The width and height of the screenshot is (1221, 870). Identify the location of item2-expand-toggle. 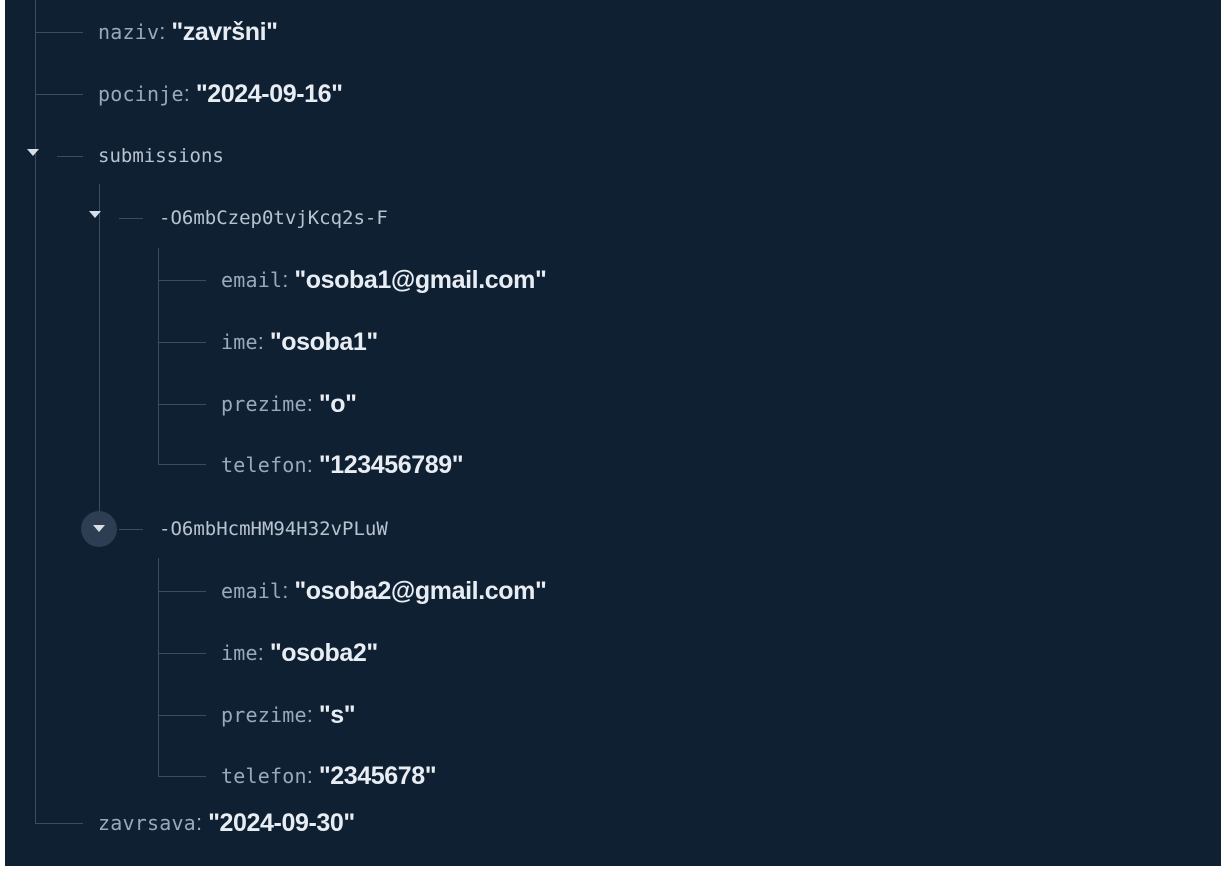
(99, 529).